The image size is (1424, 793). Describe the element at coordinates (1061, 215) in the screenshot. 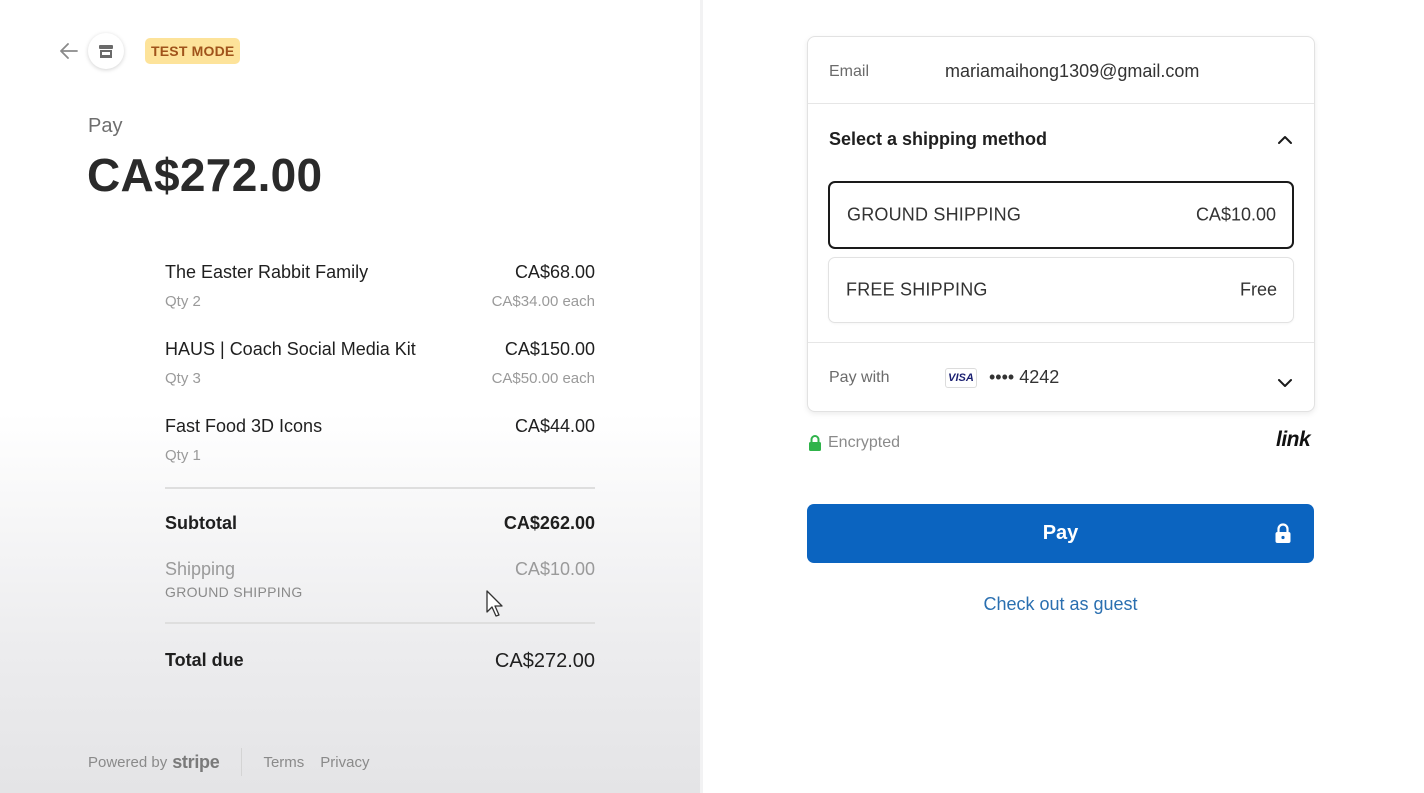

I see `shipping-option-ground: GROUND SHIPPING CA$10.00` at that location.